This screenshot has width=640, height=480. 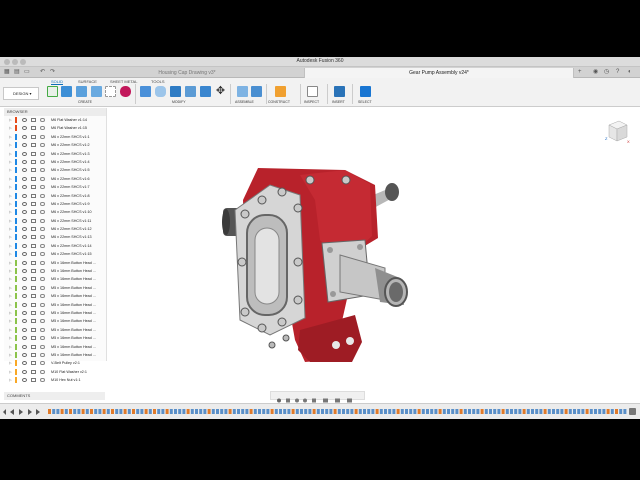 What do you see at coordinates (280, 91) in the screenshot?
I see `offset-plane-icon` at bounding box center [280, 91].